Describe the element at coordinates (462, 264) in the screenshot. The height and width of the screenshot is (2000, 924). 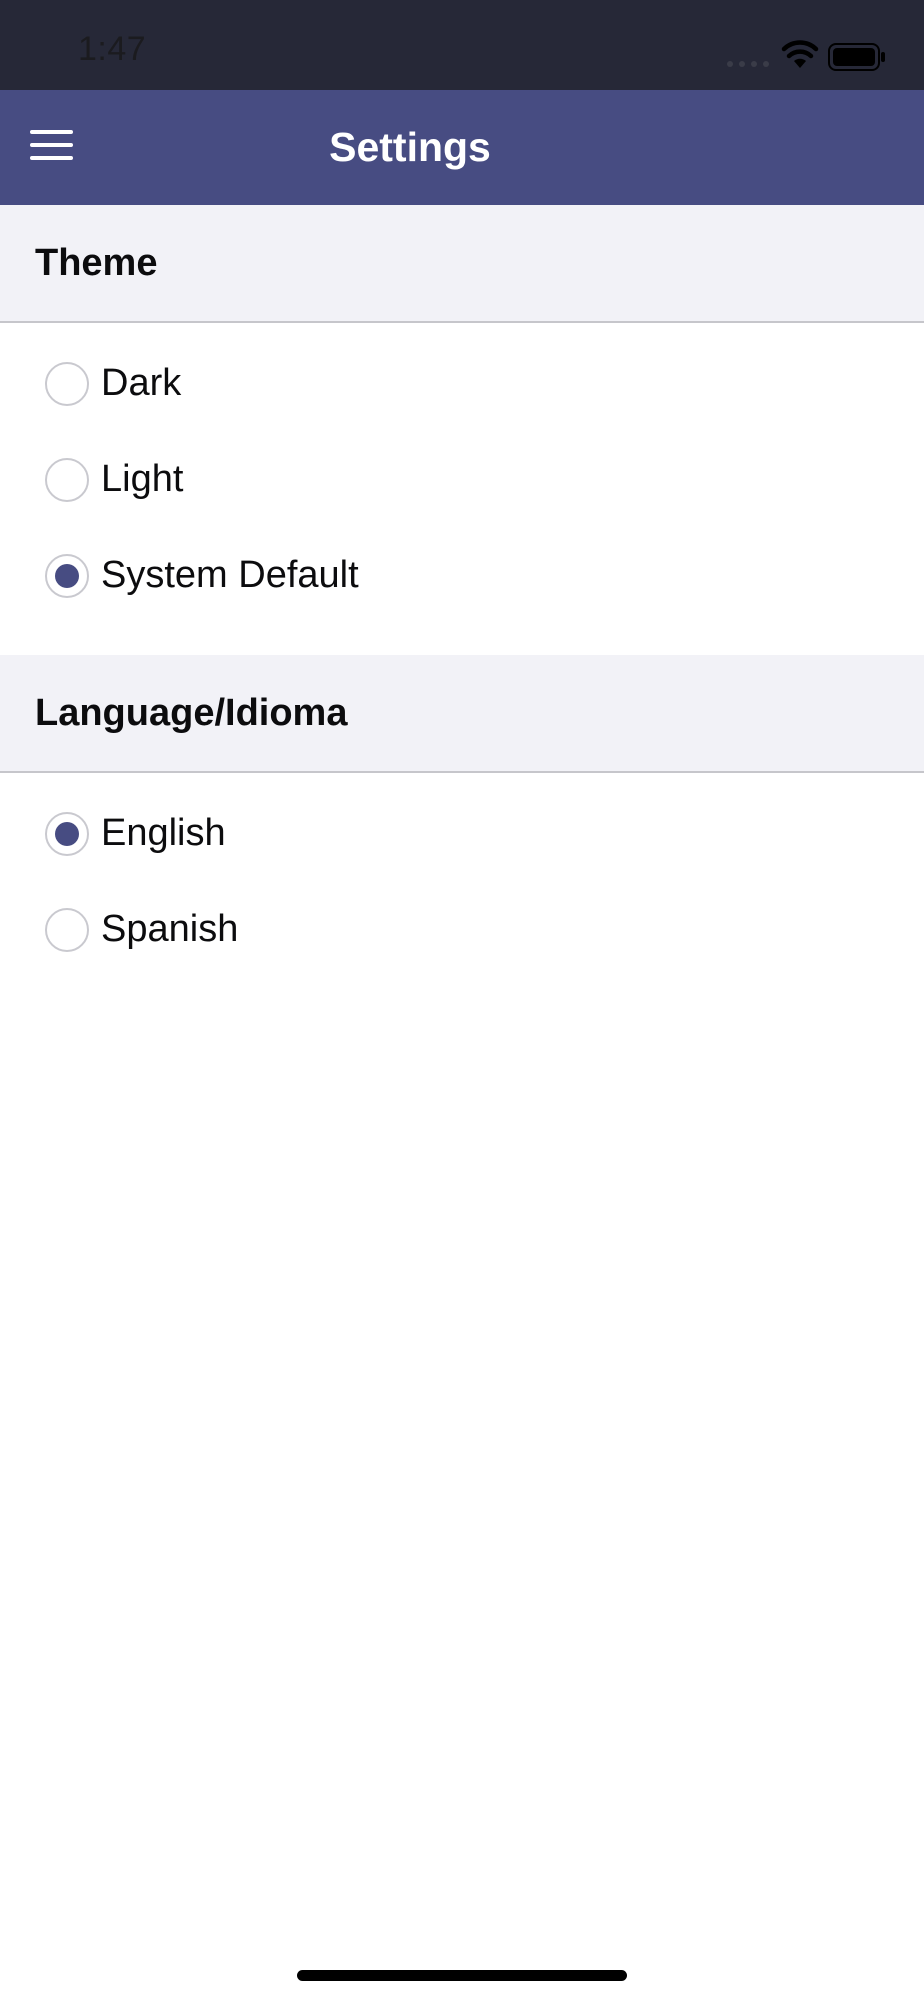
I see `theme-section-header: Theme` at that location.